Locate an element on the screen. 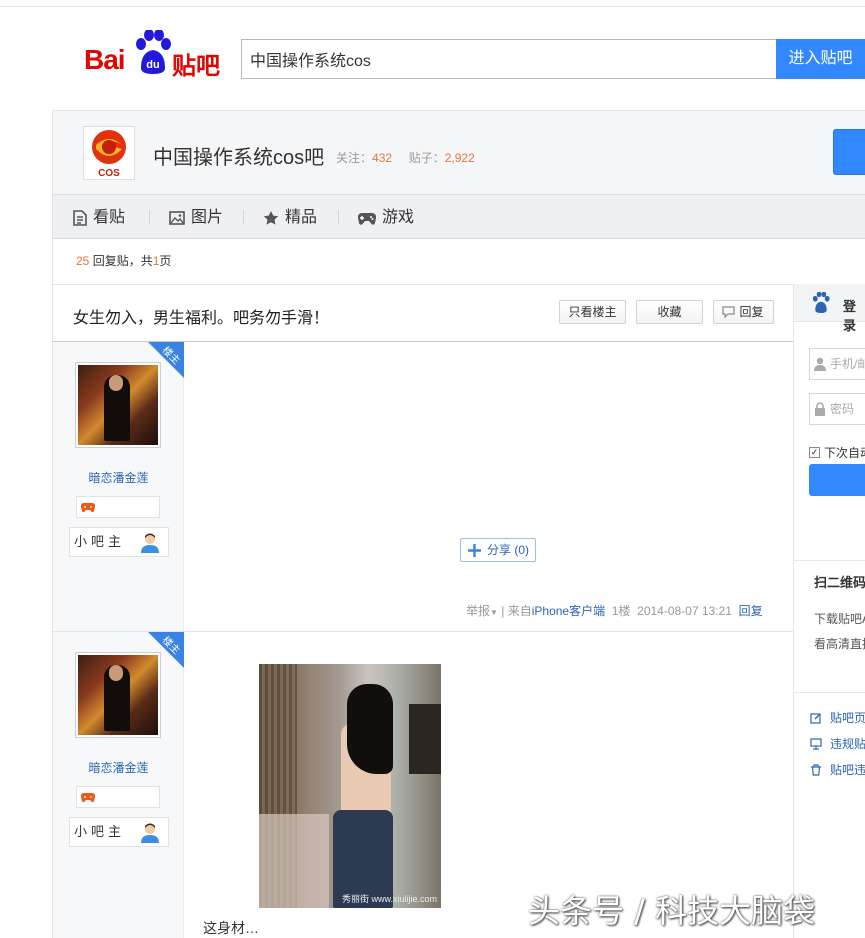 The image size is (865, 938). tab-games: 游戏 is located at coordinates (386, 217).